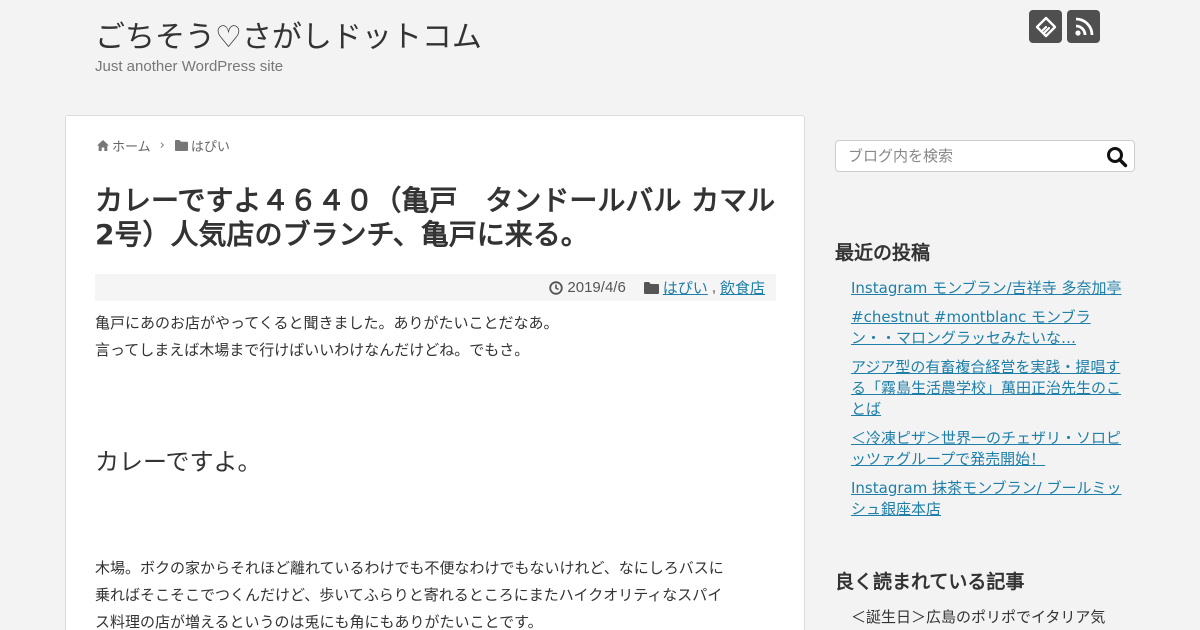  Describe the element at coordinates (1064, 26) in the screenshot. I see `header-social-icons` at that location.